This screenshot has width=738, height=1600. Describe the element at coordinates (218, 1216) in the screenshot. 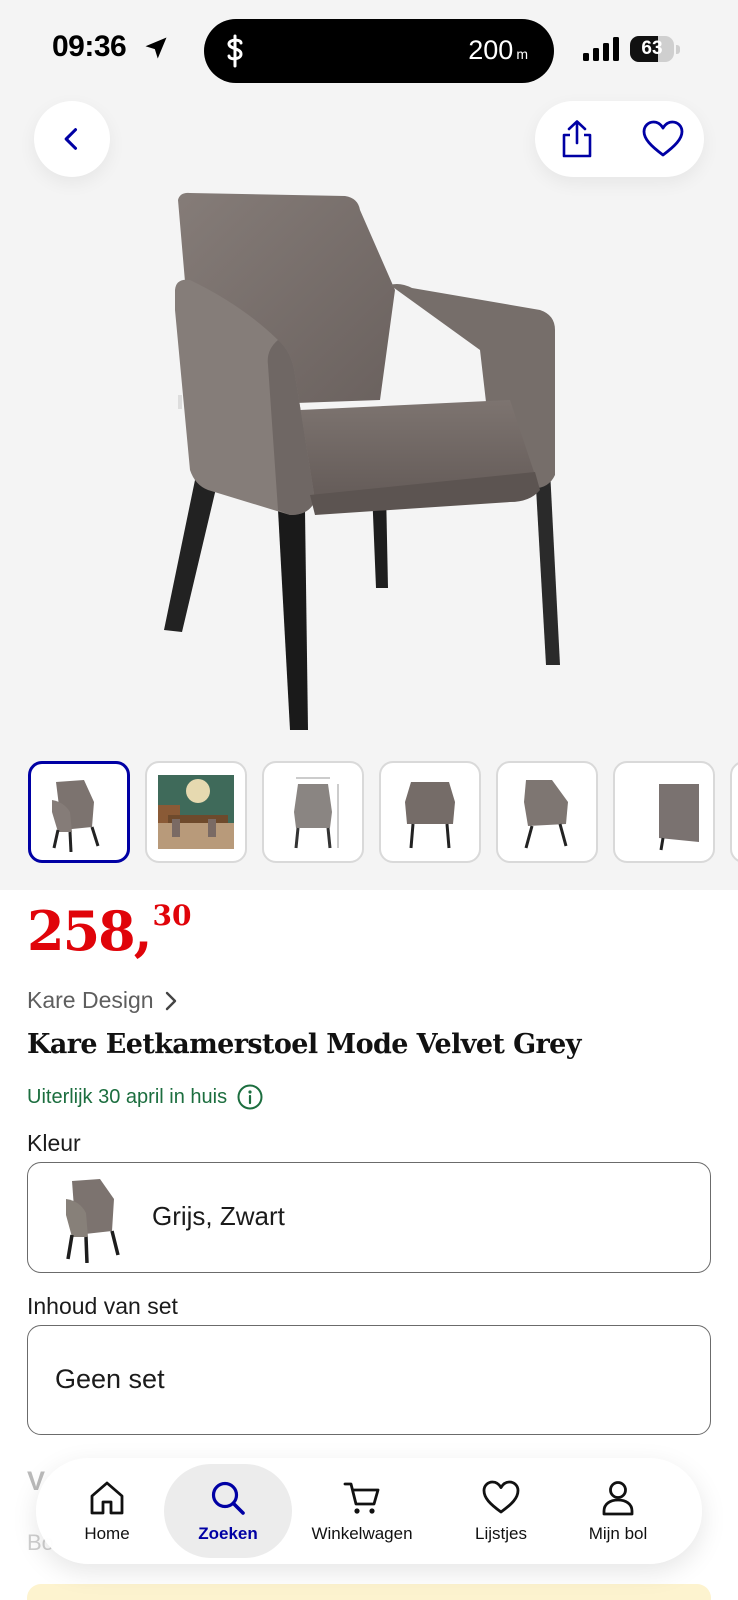

I see `color-value: Grijs, Zwart` at that location.